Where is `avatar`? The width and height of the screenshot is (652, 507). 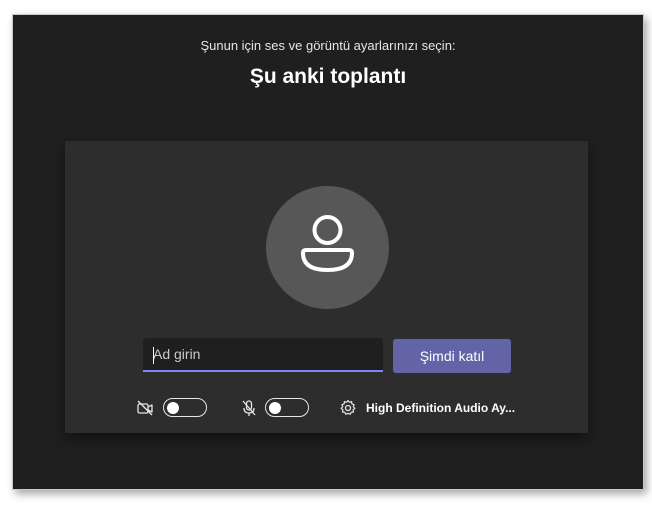 avatar is located at coordinates (327, 247).